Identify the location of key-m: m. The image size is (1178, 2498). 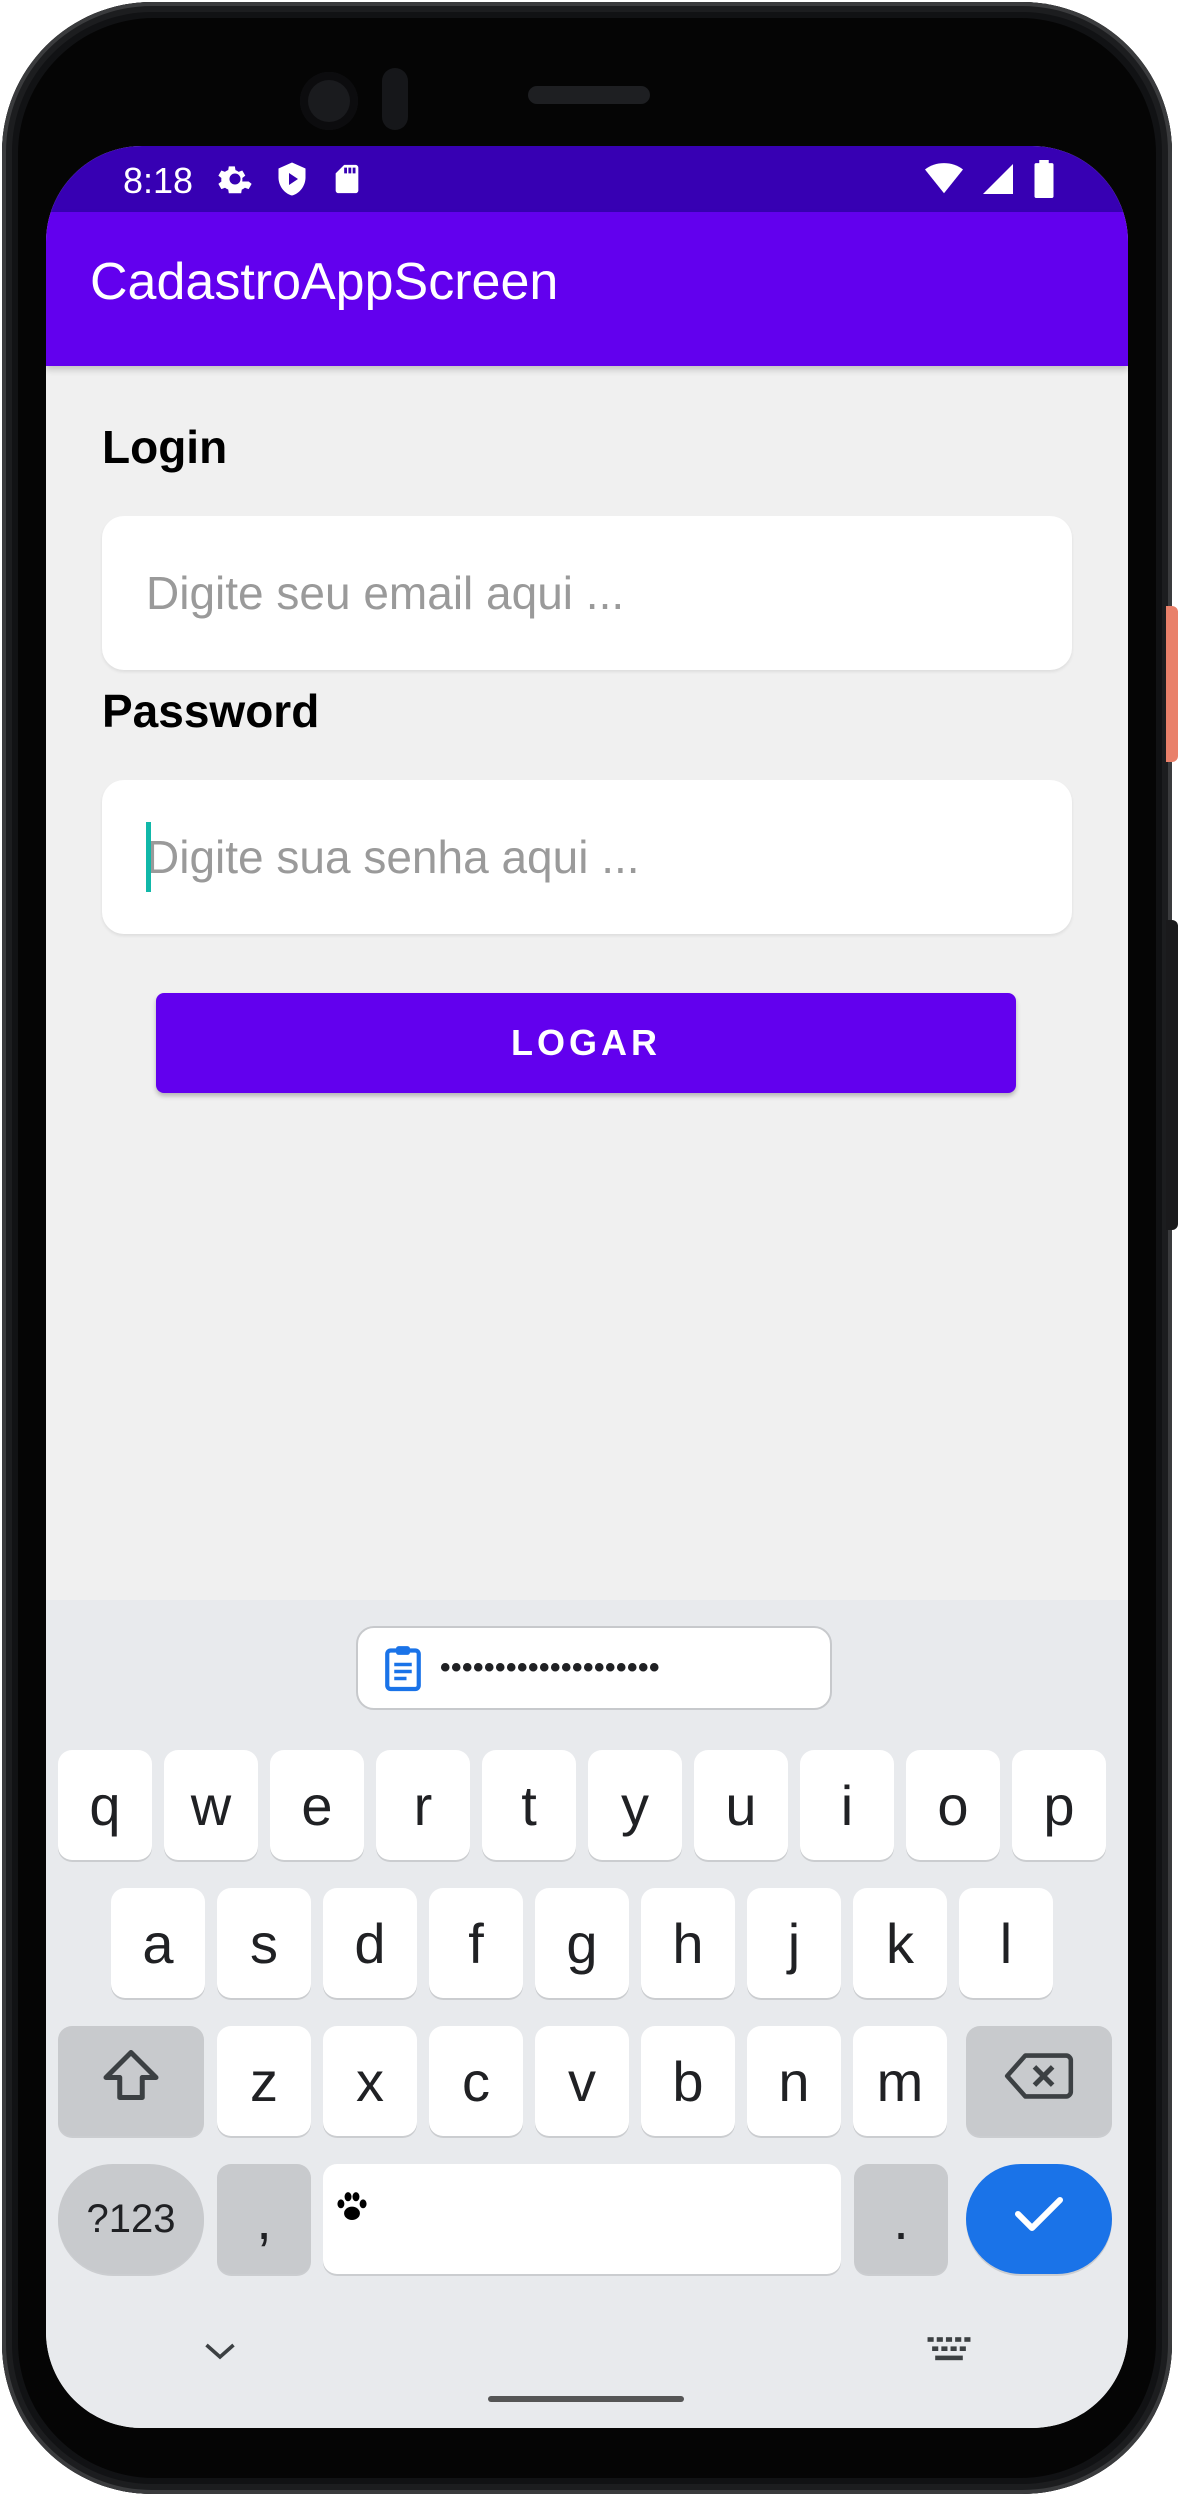
(900, 2081).